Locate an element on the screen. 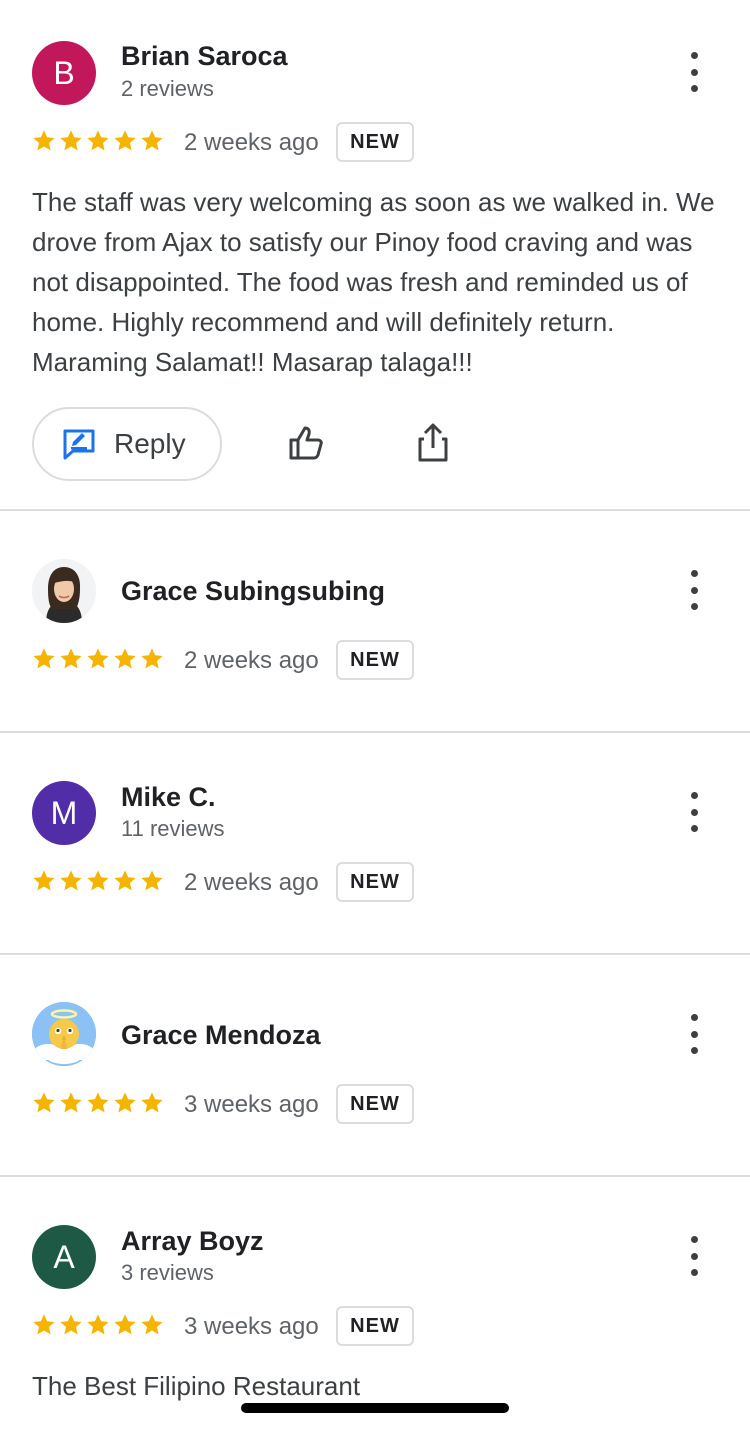 The height and width of the screenshot is (1429, 750). reply-button: Reply is located at coordinates (127, 444).